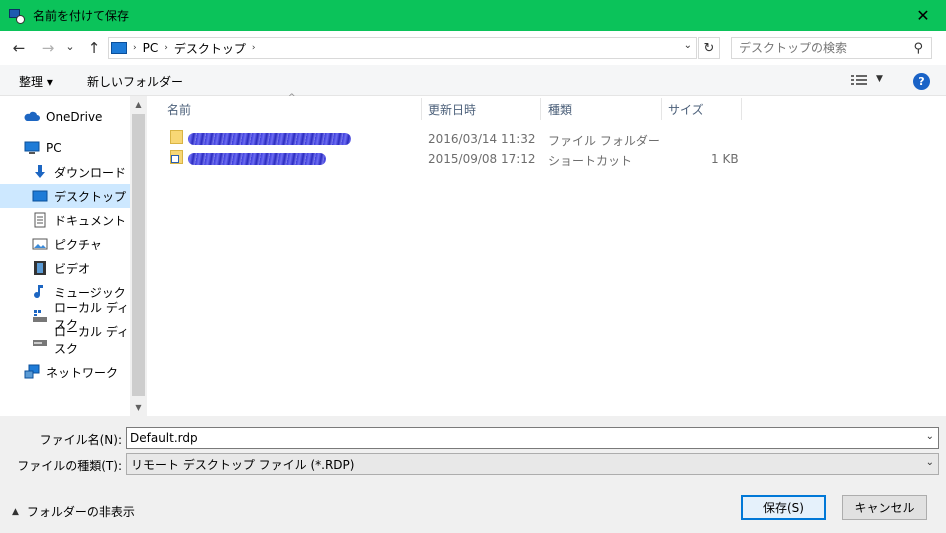 The width and height of the screenshot is (946, 533). I want to click on scrollbar-thumb, so click(138, 255).